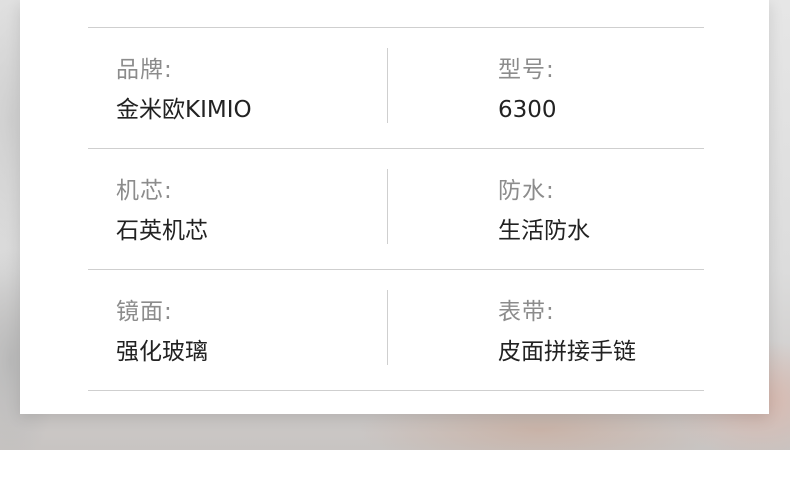 The height and width of the screenshot is (479, 790). Describe the element at coordinates (144, 191) in the screenshot. I see `spec-label-movement: 机芯:` at that location.